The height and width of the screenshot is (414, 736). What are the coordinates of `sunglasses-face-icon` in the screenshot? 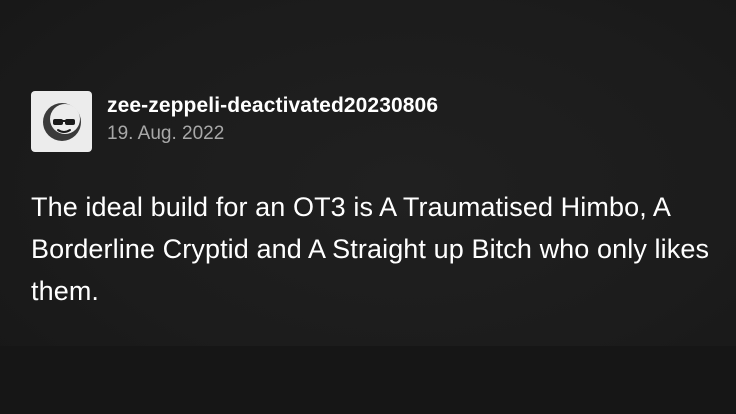 It's located at (61, 121).